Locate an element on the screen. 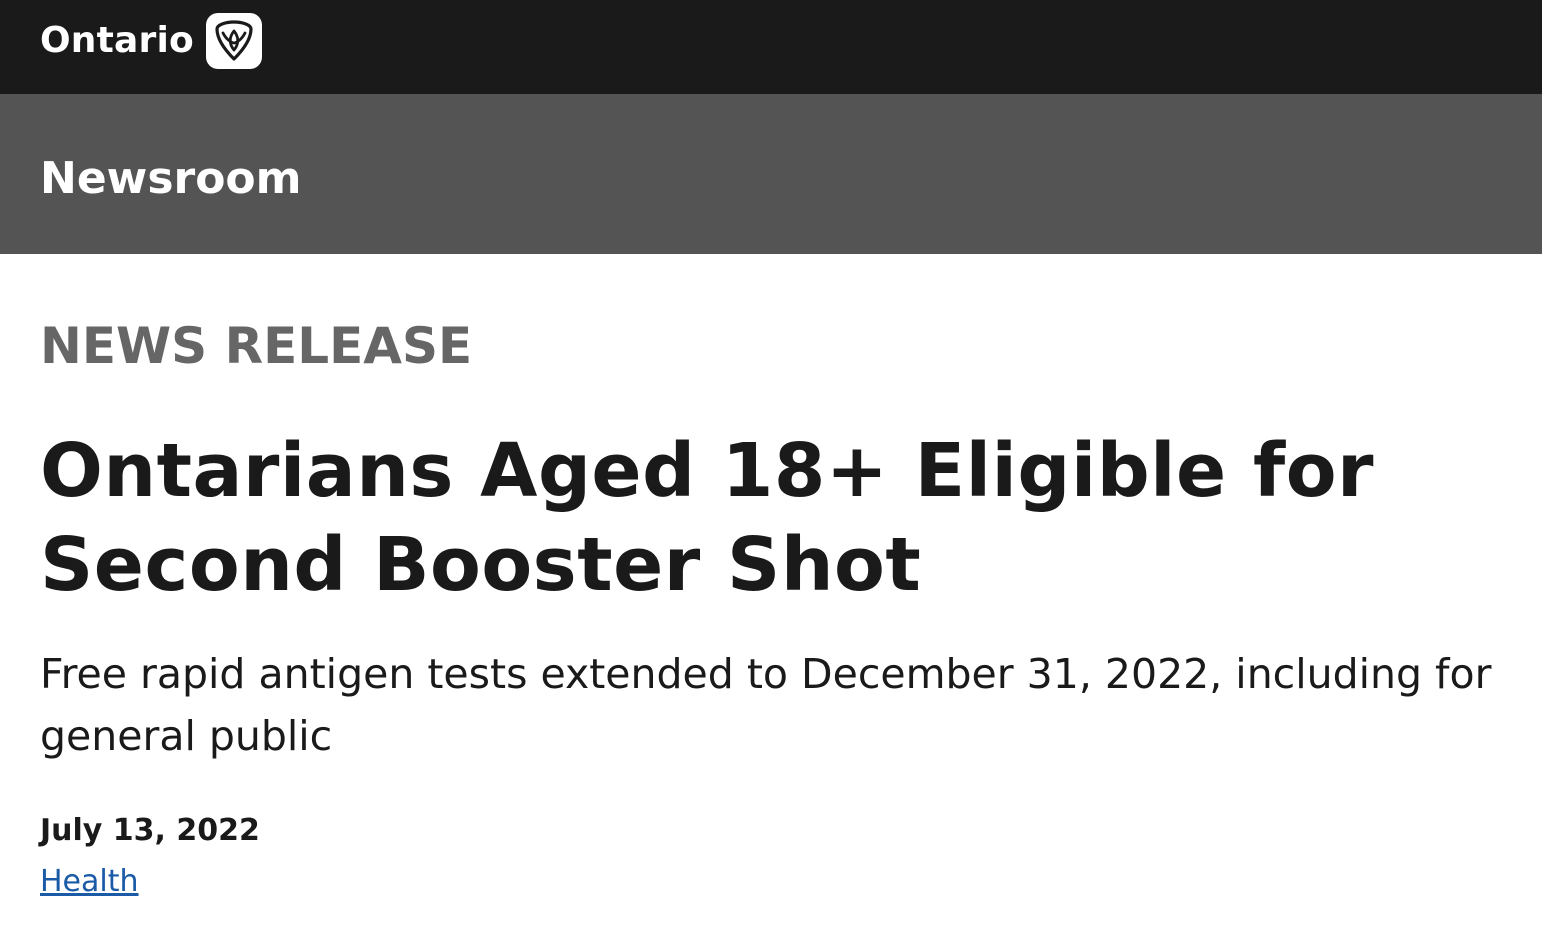 The height and width of the screenshot is (950, 1542). trillium-icon is located at coordinates (233, 41).